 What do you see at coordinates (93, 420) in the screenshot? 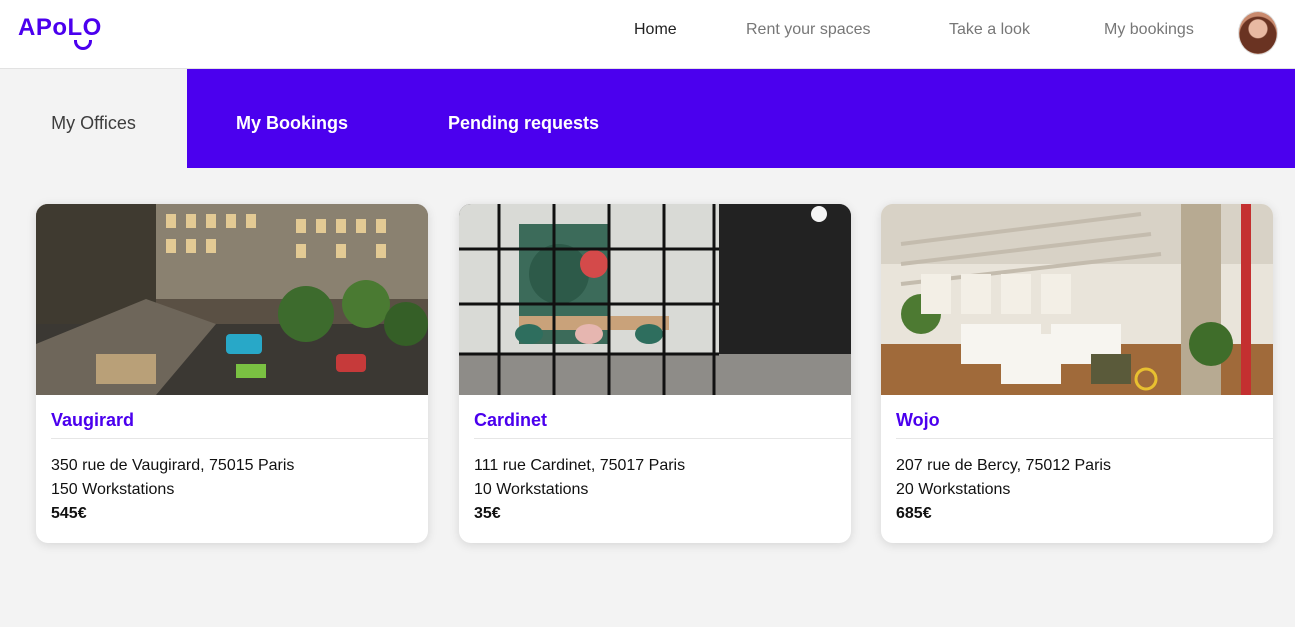
I see `office-name: Vaugirard` at bounding box center [93, 420].